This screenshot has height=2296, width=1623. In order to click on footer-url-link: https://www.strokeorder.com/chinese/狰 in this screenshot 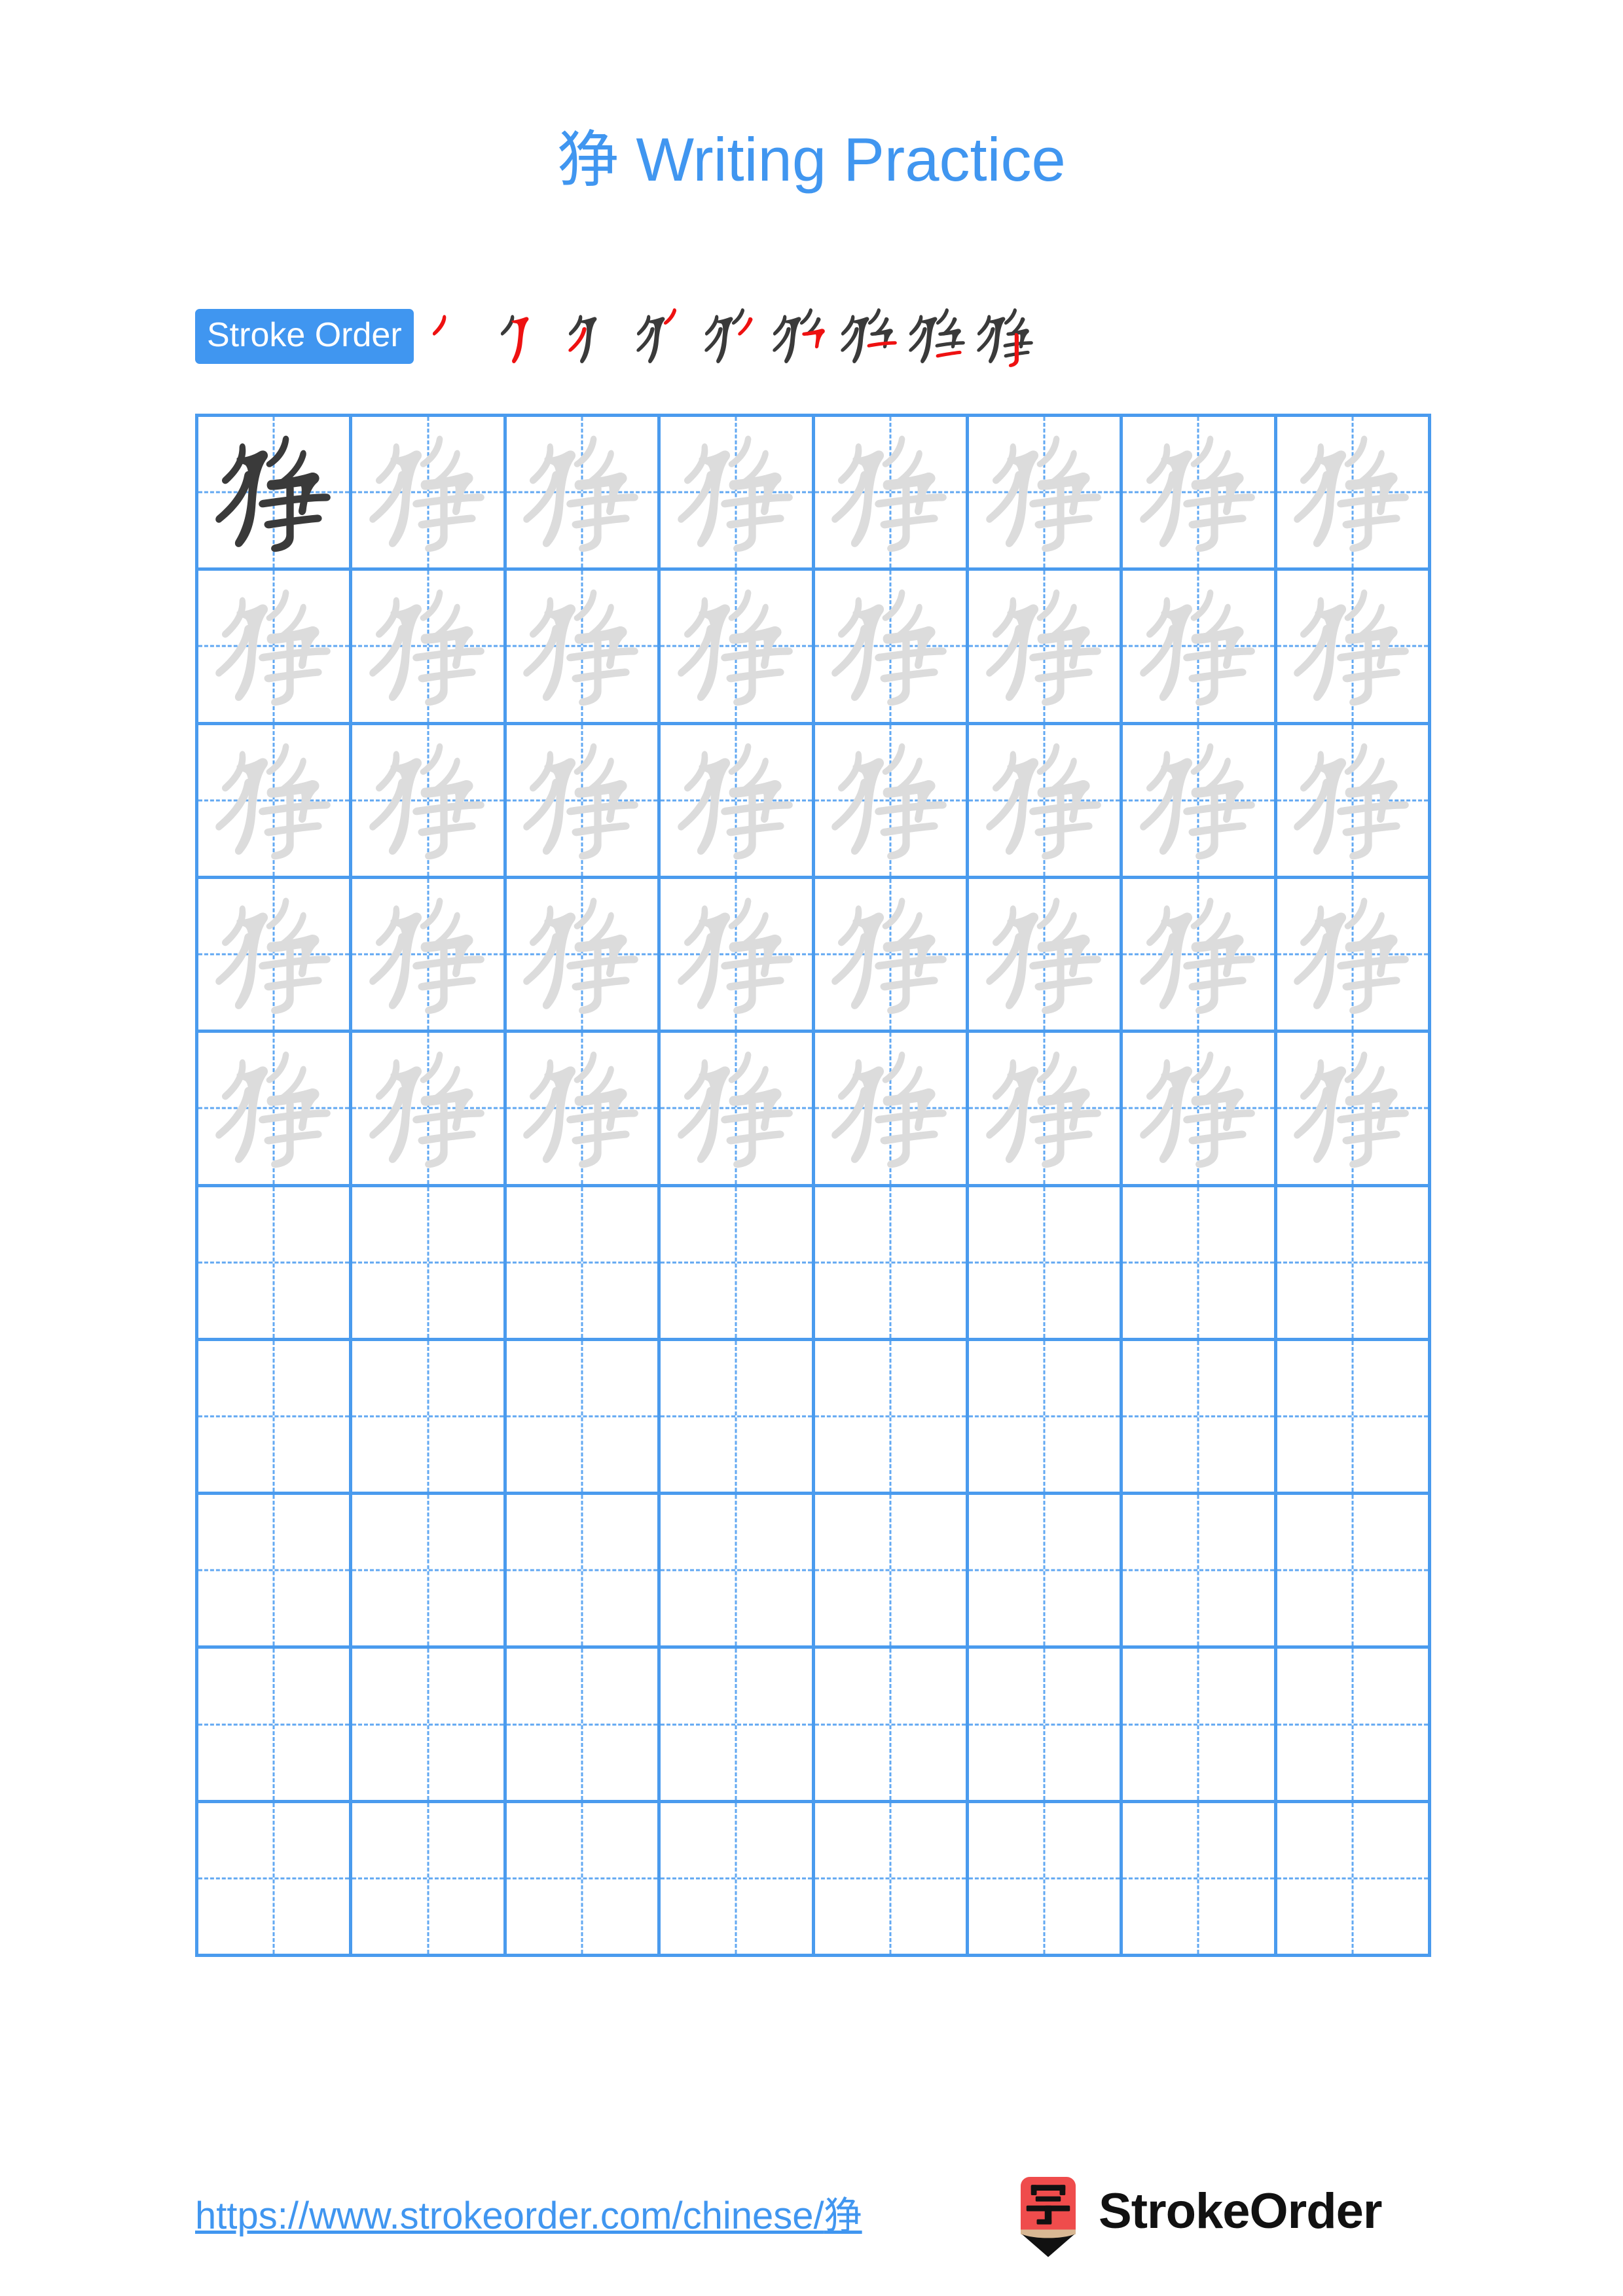, I will do `click(528, 2212)`.